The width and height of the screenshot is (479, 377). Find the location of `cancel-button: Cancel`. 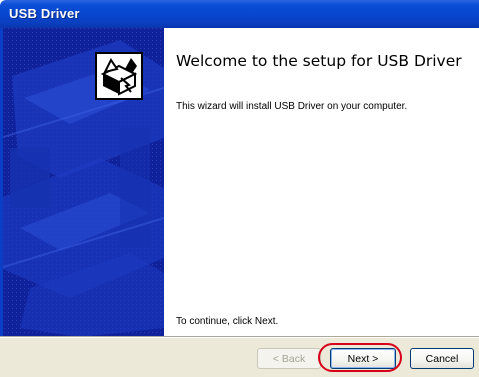

cancel-button: Cancel is located at coordinates (442, 358).